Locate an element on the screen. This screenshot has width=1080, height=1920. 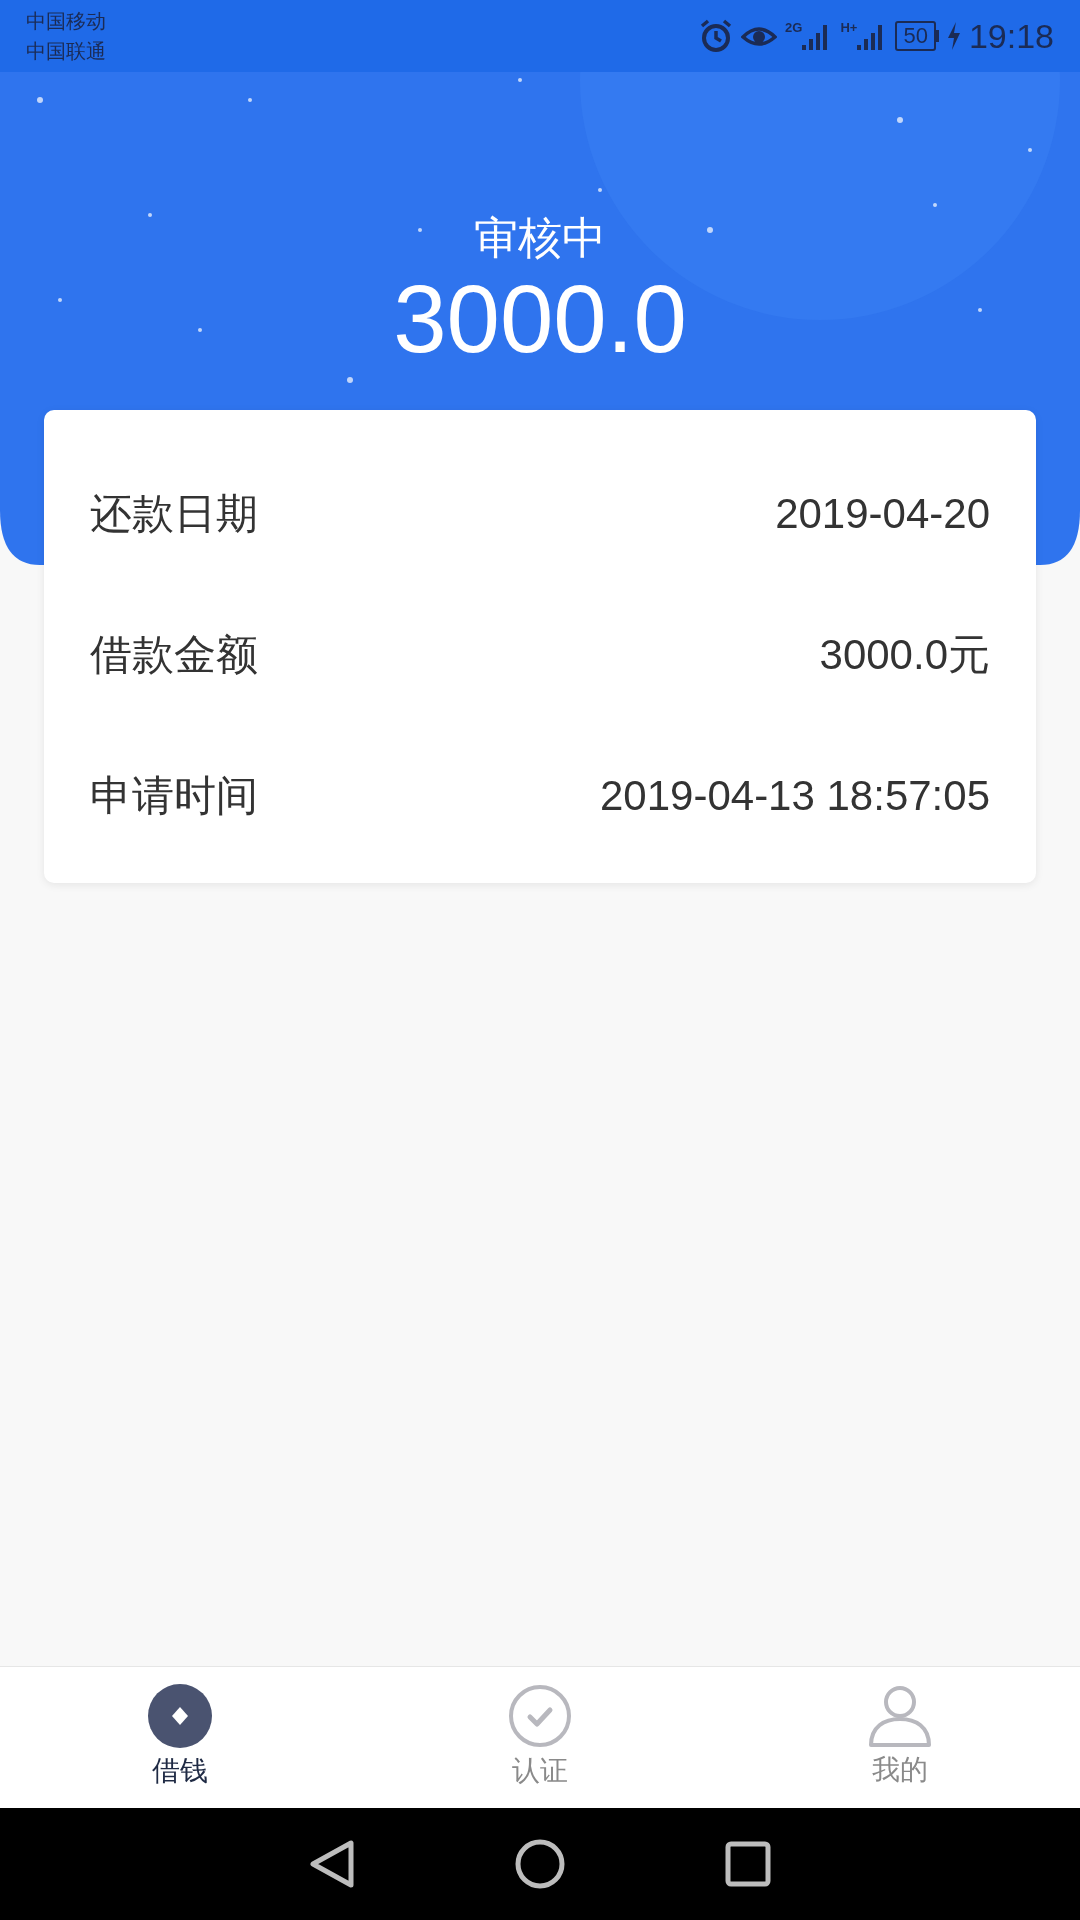
detail-label: 申请时间 is located at coordinates (174, 795).